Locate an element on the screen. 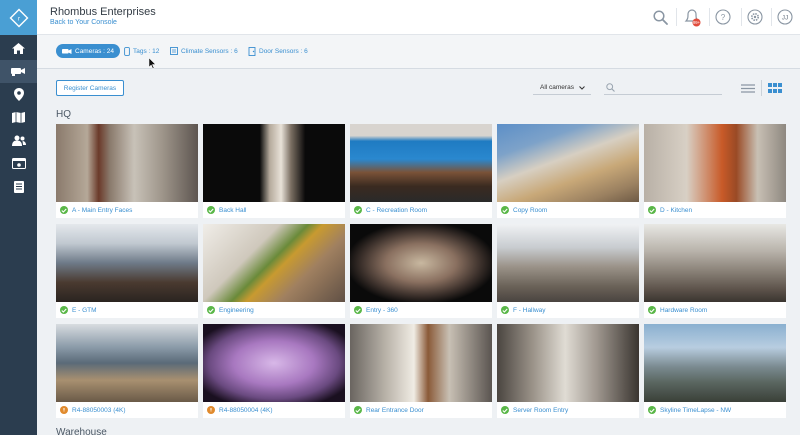 This screenshot has height=435, width=800. camera-name: Entry - 360 is located at coordinates (382, 310).